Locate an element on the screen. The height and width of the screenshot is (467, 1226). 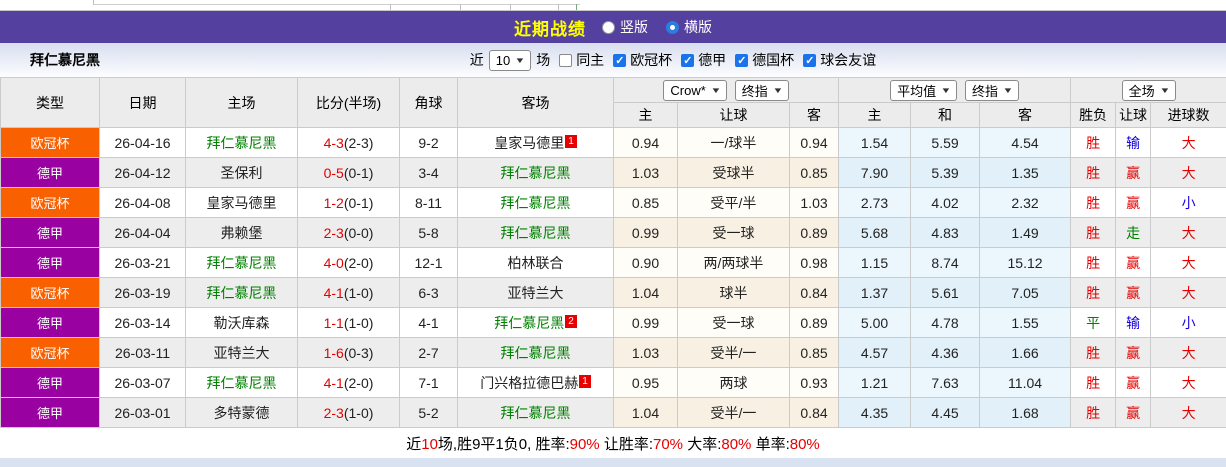
same-home-checkbox is located at coordinates (566, 60).